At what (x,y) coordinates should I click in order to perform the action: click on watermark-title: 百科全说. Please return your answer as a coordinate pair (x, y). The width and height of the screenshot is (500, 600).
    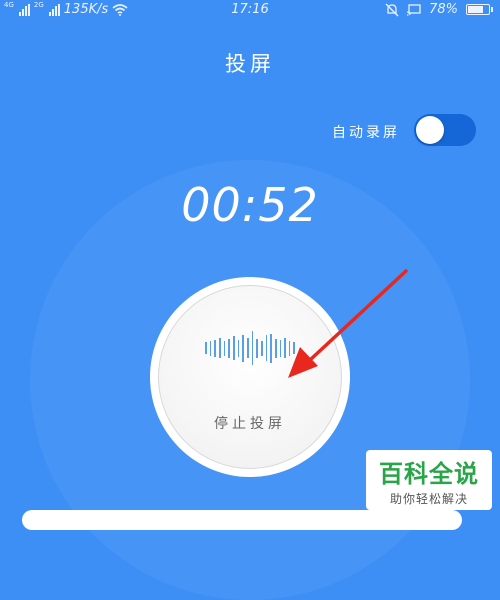
    Looking at the image, I should click on (429, 474).